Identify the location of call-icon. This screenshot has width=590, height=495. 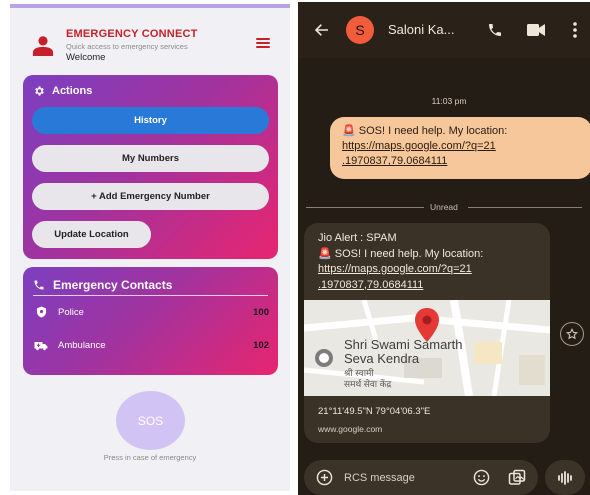
(495, 30).